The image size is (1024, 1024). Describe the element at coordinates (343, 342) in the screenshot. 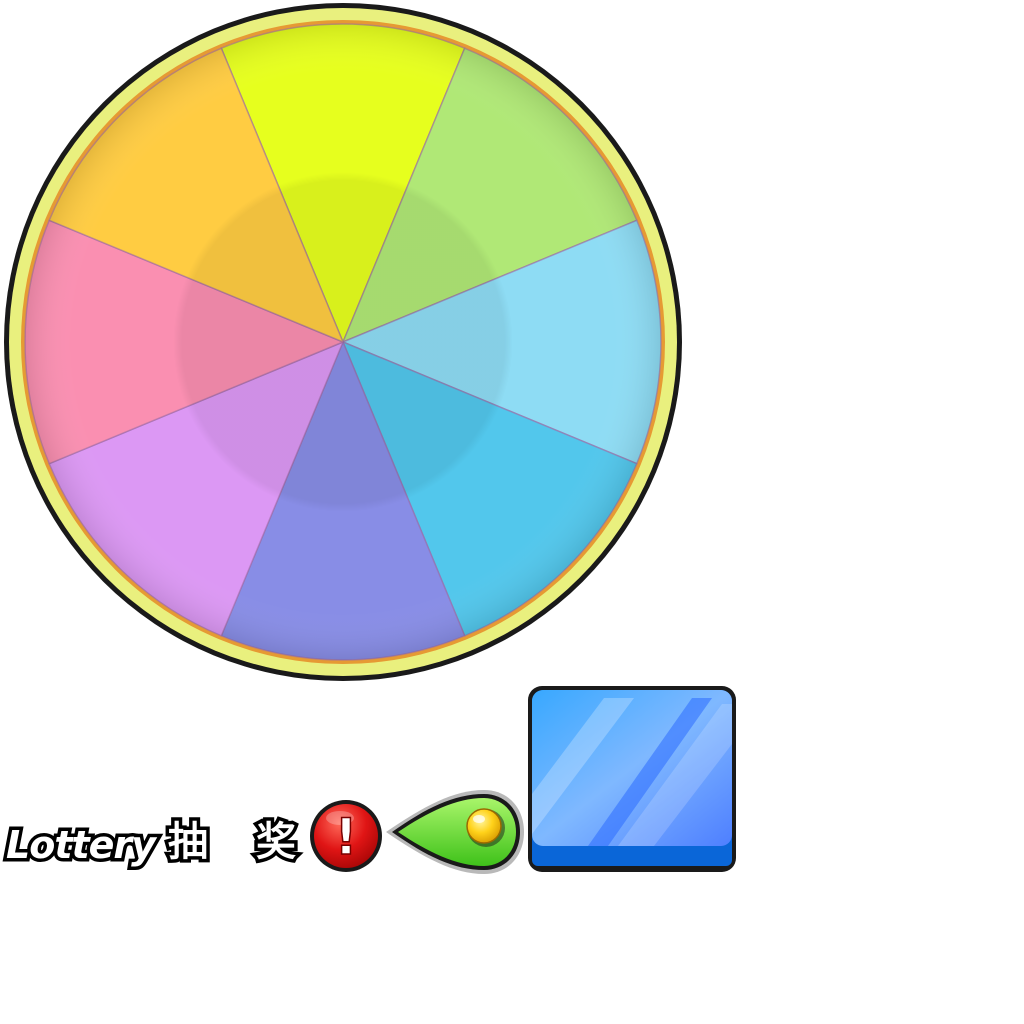

I see `wheel-center-shade` at that location.